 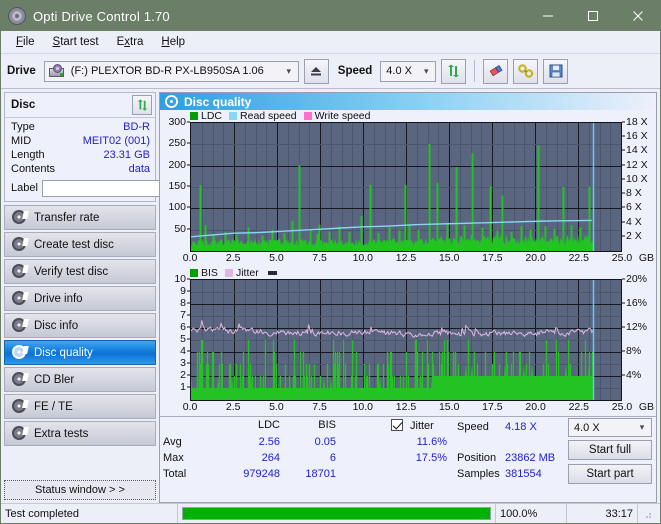 What do you see at coordinates (233, 407) in the screenshot?
I see `x-tick-label: 2.5` at bounding box center [233, 407].